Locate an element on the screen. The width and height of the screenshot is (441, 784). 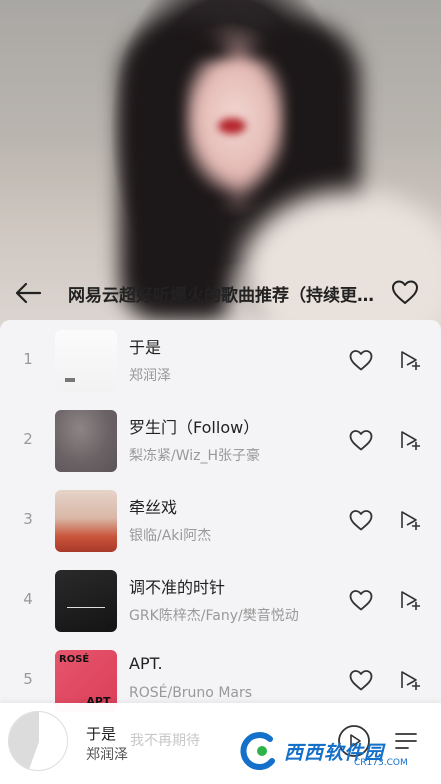
song-row: 2 罗生门（Follow） 梨冻紧/Wiz_H张子豪 is located at coordinates (220, 440).